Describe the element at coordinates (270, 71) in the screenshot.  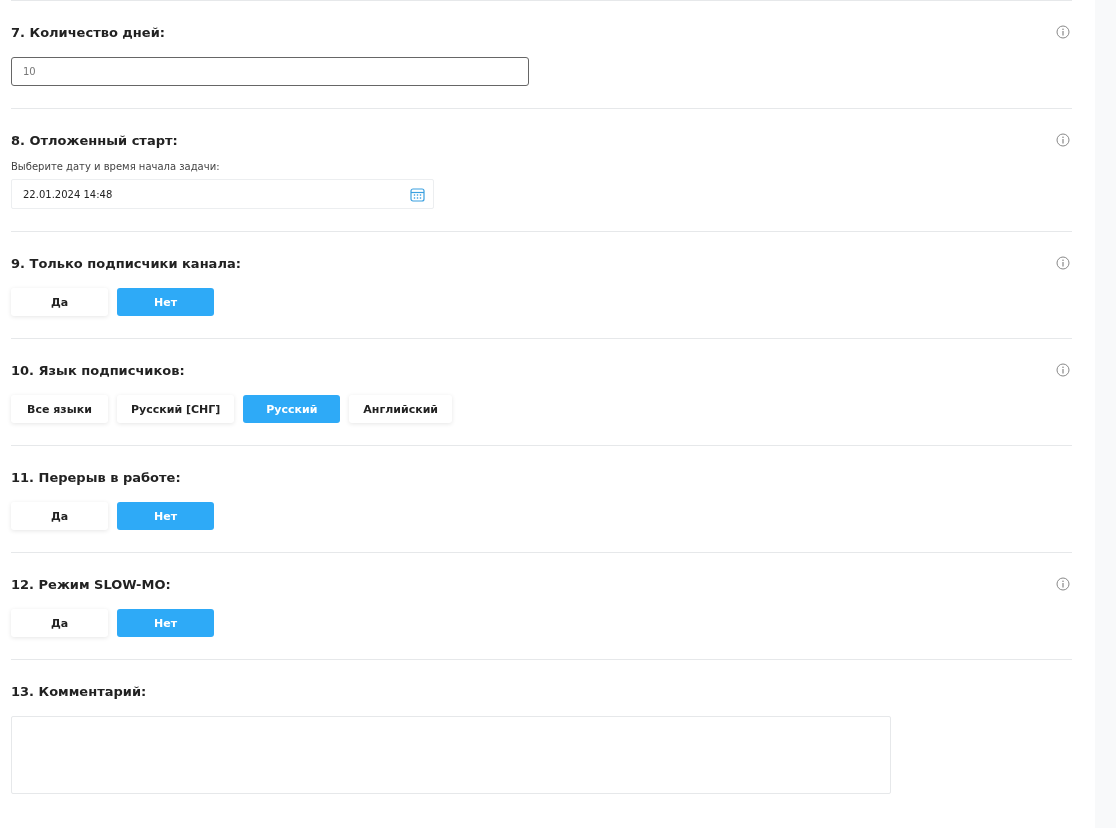
I see `days-input: 10` at that location.